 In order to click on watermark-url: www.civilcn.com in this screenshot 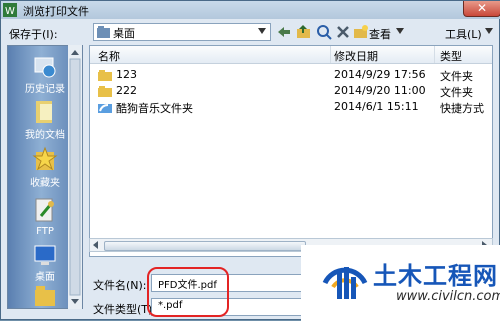, I will do `click(448, 296)`.